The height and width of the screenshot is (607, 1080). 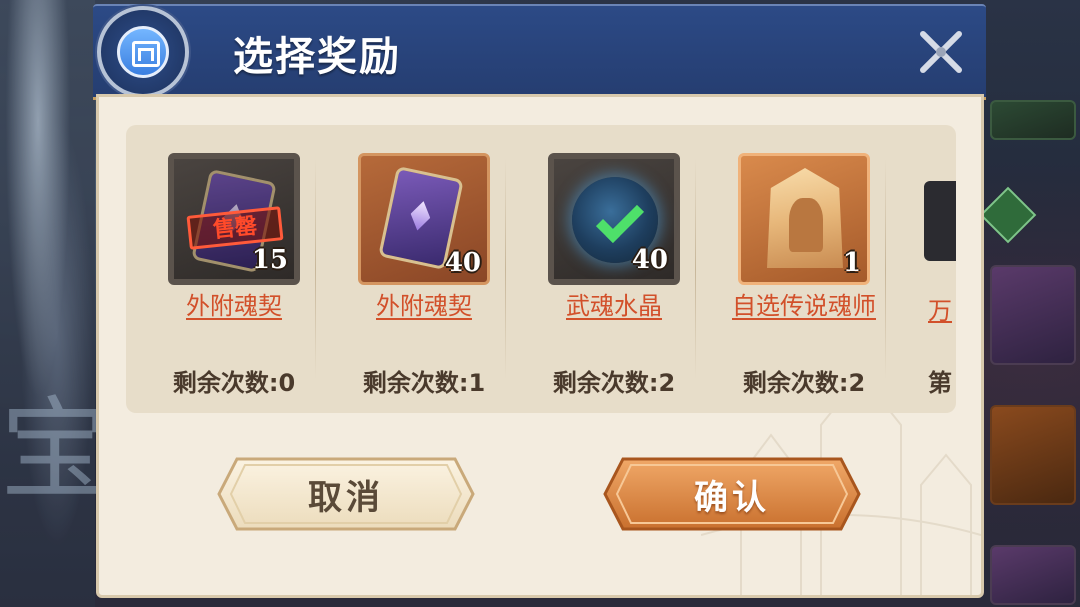 I want to click on reward-remaining-count: 剩余次数:0, so click(x=234, y=383).